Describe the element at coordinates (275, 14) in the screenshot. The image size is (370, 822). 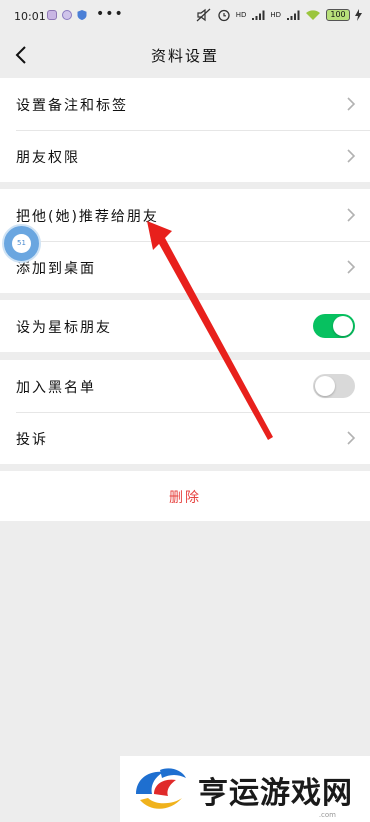
I see `hd-label-2: HD` at that location.